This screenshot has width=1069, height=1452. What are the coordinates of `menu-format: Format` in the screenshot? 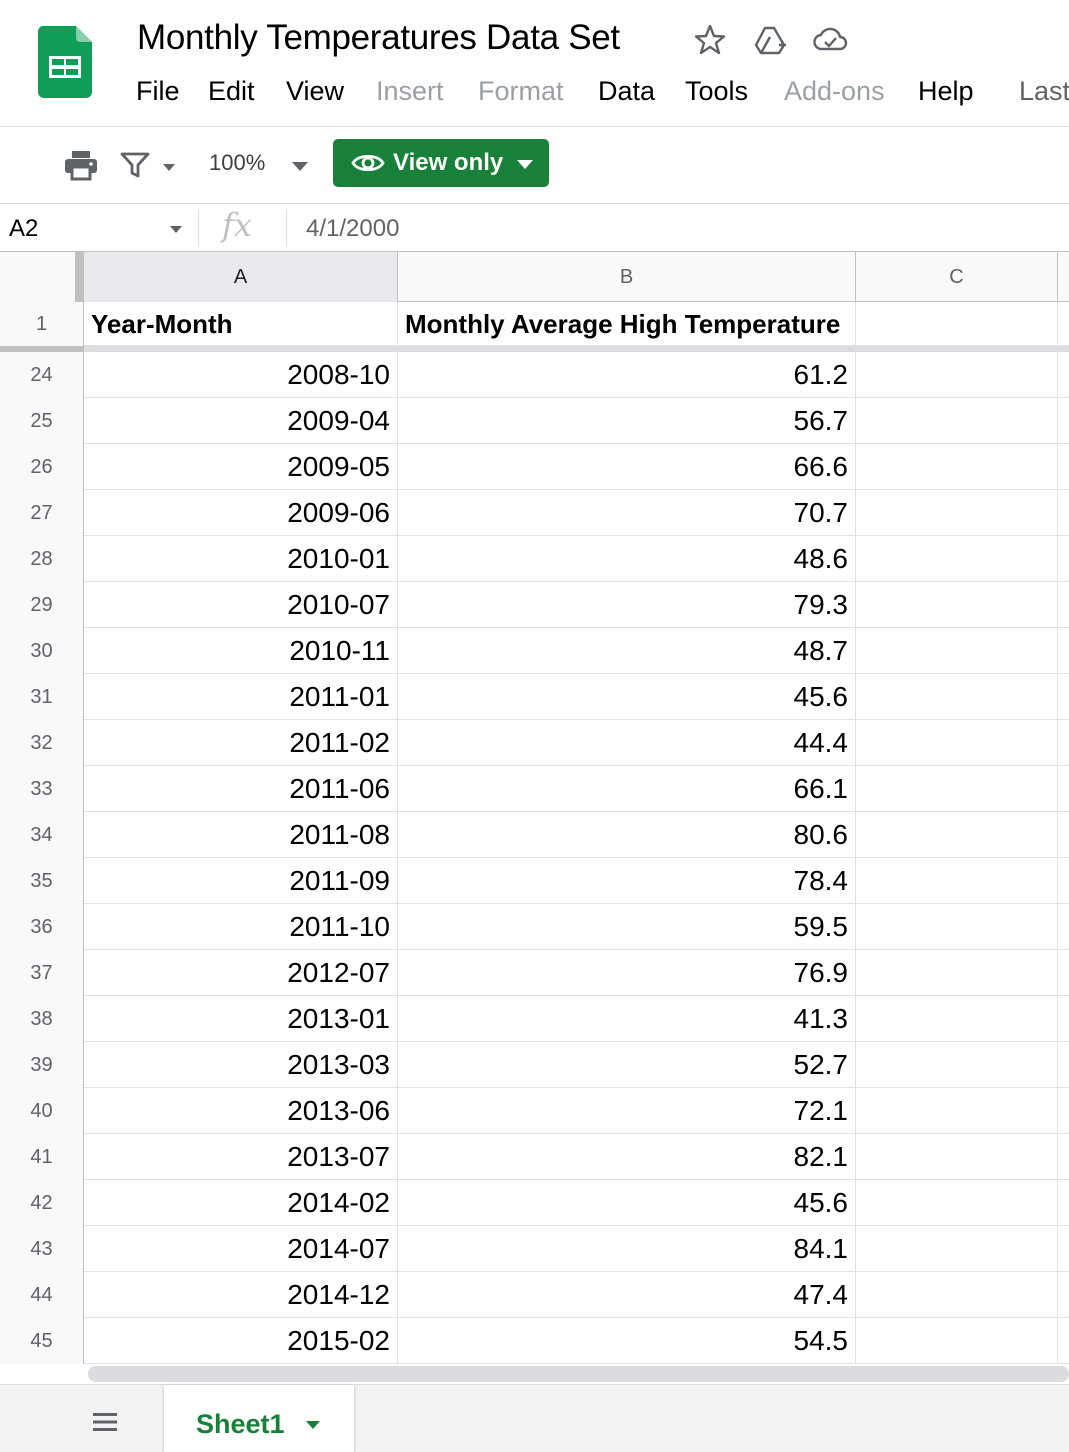 It's located at (521, 91).